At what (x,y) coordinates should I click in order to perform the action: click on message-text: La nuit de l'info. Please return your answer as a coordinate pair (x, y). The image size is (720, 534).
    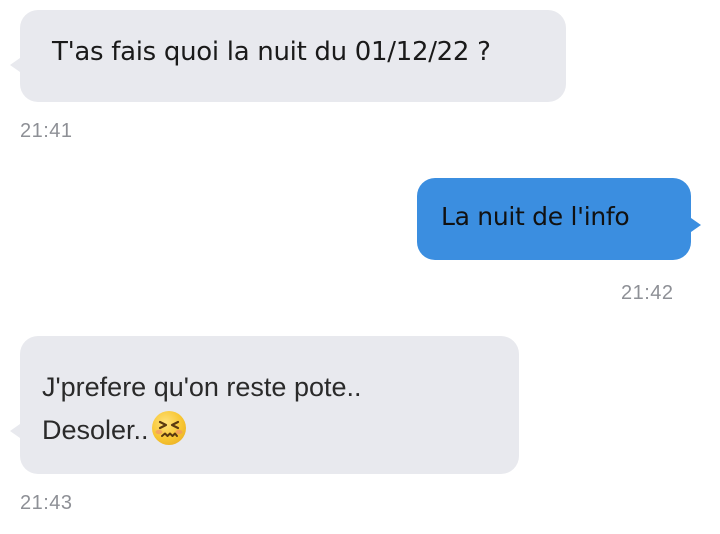
    Looking at the image, I should click on (535, 216).